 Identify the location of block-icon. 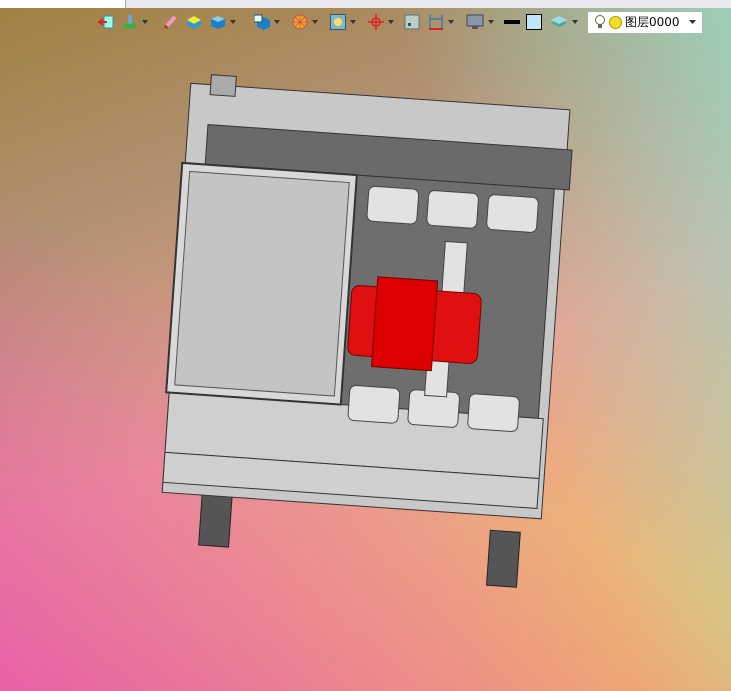
(194, 22).